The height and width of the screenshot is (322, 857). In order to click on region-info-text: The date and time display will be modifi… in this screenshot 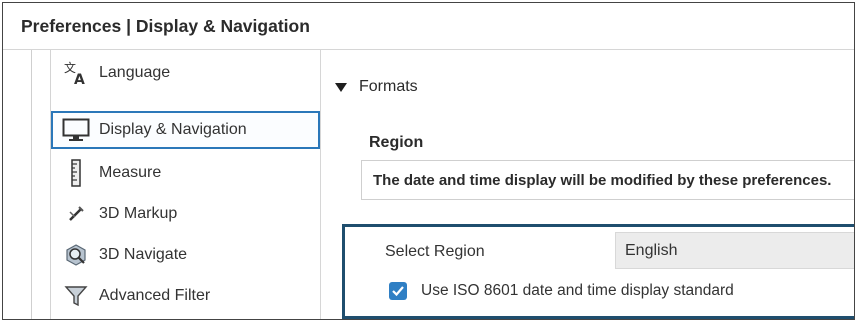, I will do `click(607, 180)`.